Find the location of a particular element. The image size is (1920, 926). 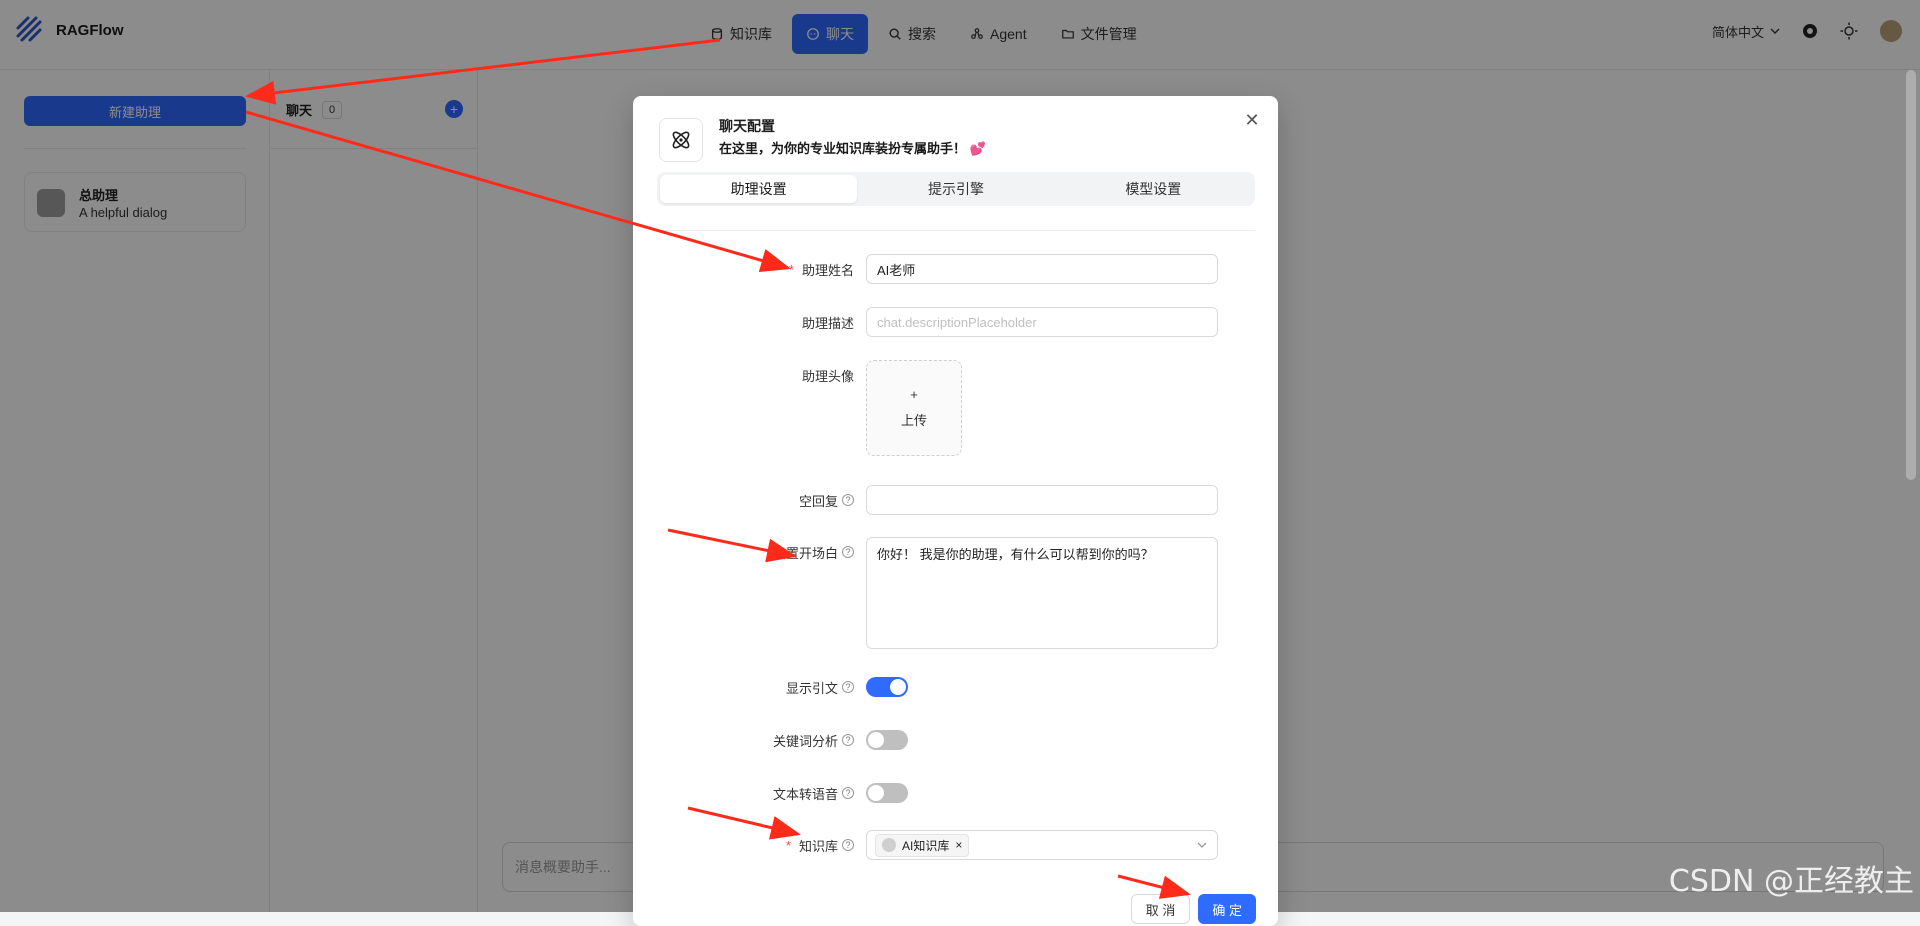

tts-switch-wrap is located at coordinates (1042, 793).